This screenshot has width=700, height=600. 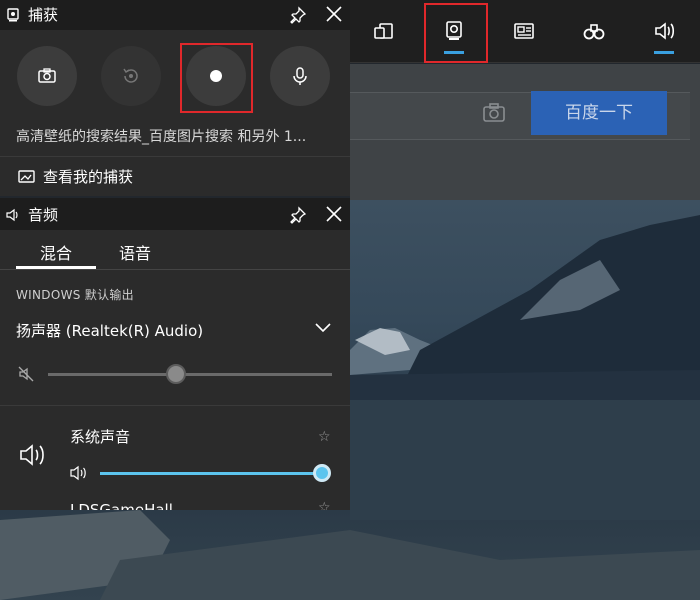 I want to click on widget-title: 音频, so click(x=43, y=215).